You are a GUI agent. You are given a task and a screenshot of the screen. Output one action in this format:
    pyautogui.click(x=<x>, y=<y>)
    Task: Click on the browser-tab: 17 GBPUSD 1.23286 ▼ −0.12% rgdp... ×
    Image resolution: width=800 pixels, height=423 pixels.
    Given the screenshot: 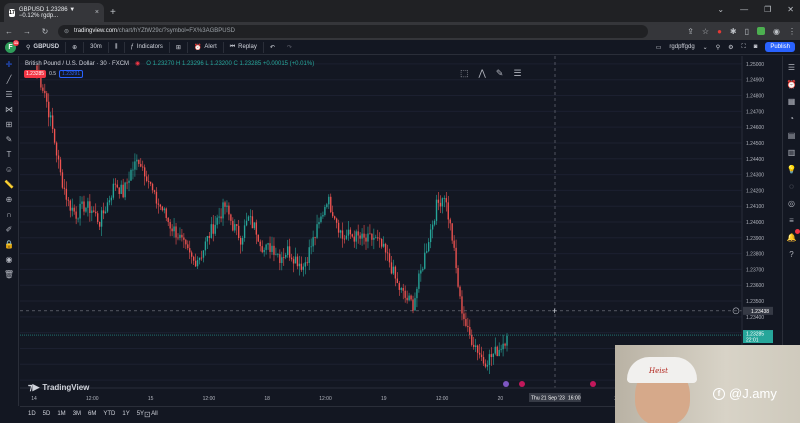 What is the action you would take?
    pyautogui.click(x=54, y=12)
    